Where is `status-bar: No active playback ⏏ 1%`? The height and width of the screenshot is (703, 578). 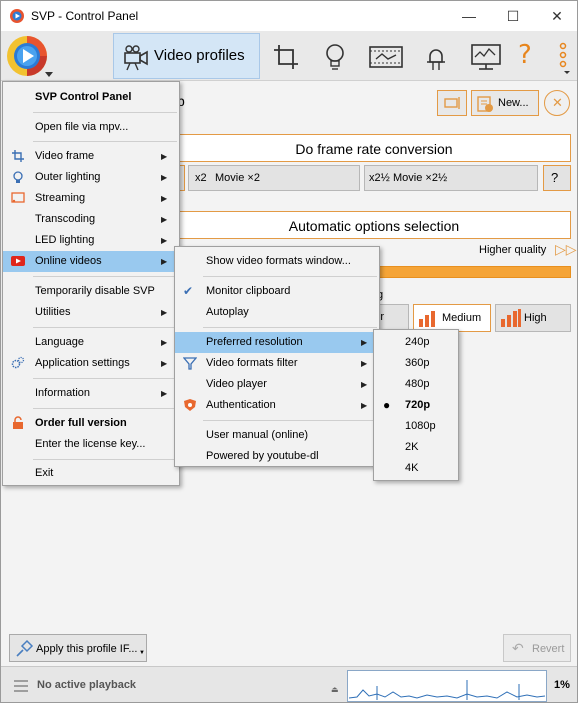
status-bar: No active playback ⏏ 1% is located at coordinates (289, 684).